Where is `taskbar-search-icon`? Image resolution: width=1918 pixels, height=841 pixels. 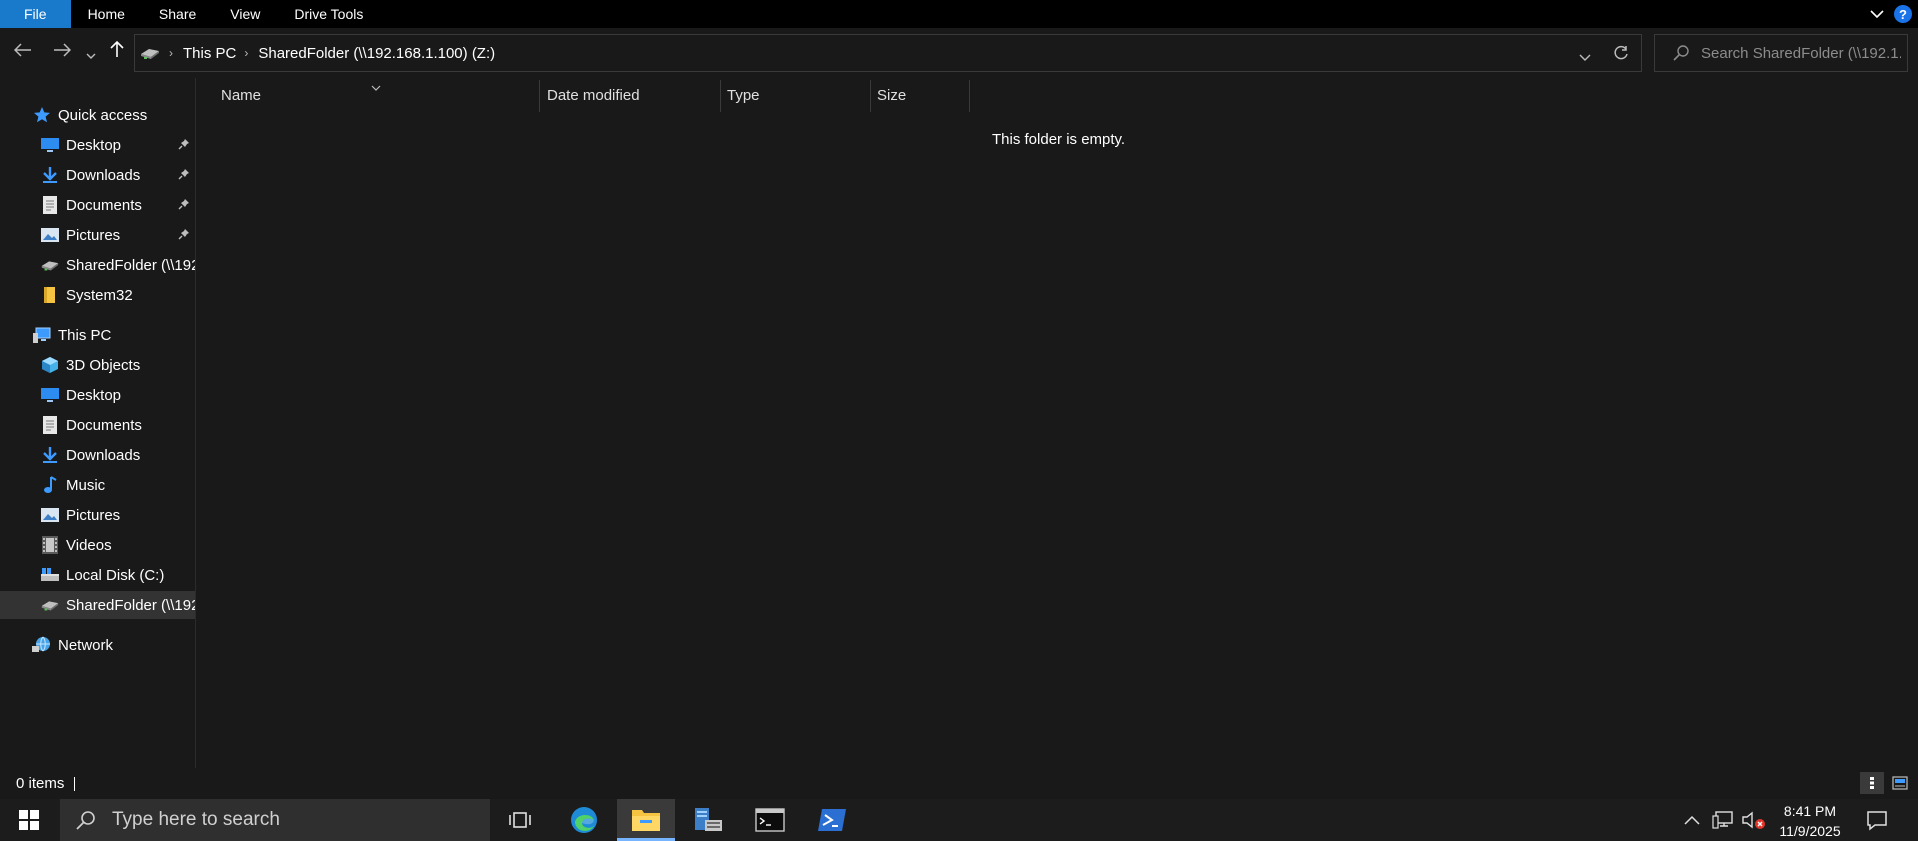 taskbar-search-icon is located at coordinates (86, 820).